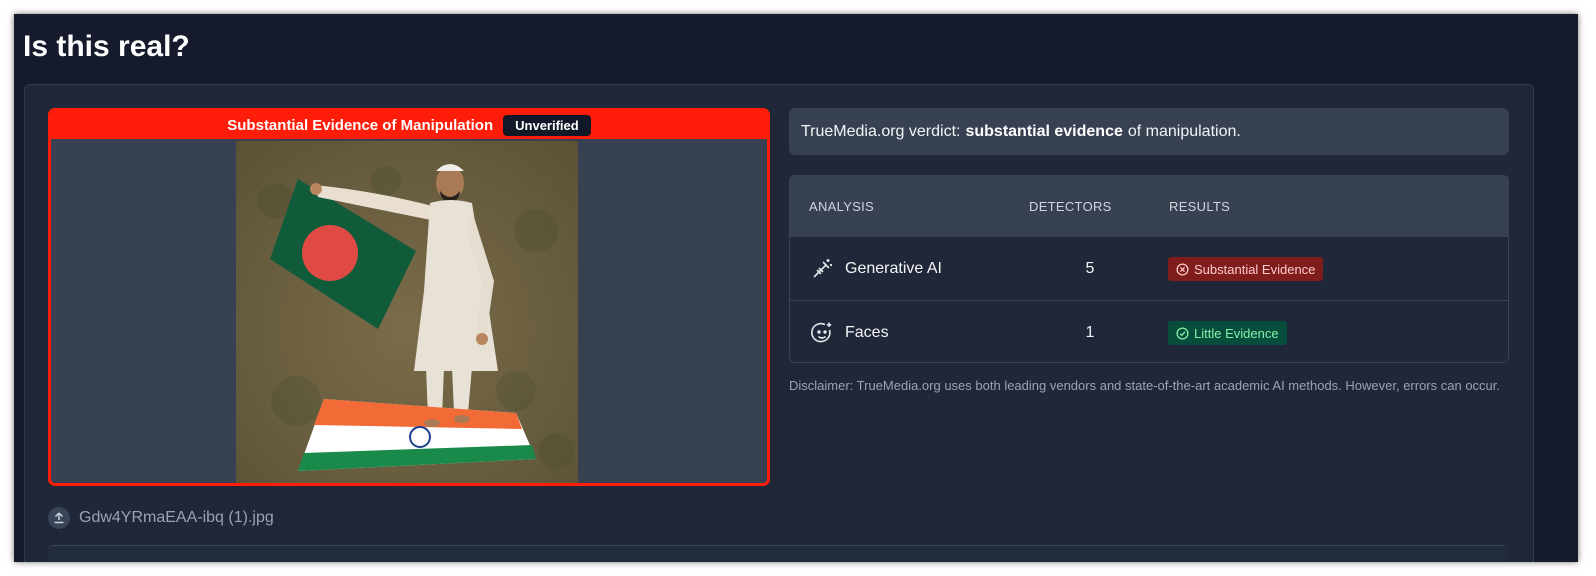 The width and height of the screenshot is (1596, 576). Describe the element at coordinates (1149, 331) in the screenshot. I see `table-row: Faces 1 Little Evidence` at that location.